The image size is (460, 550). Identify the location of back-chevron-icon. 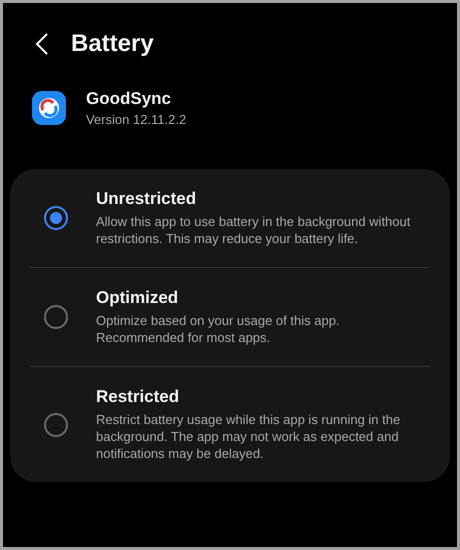
(42, 44).